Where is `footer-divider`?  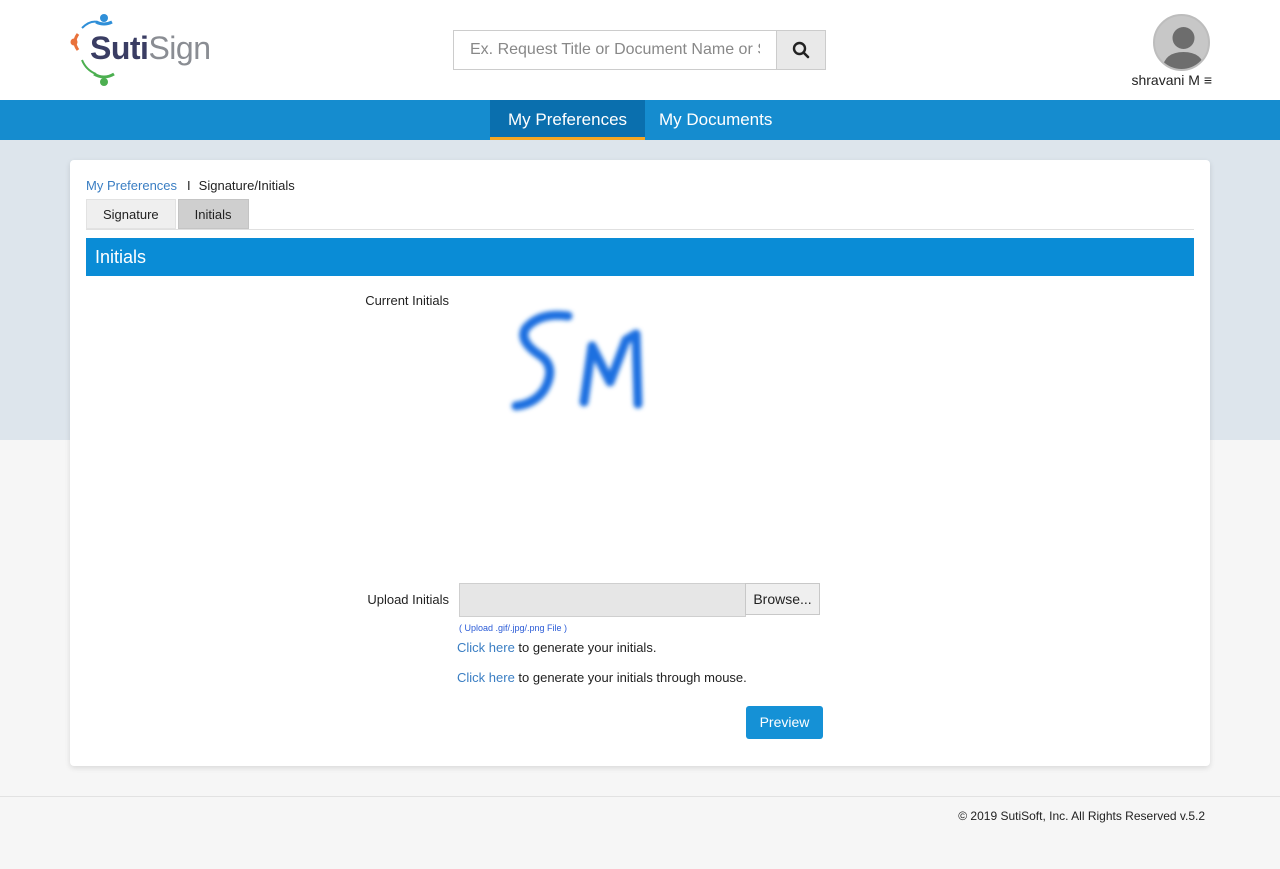 footer-divider is located at coordinates (640, 796).